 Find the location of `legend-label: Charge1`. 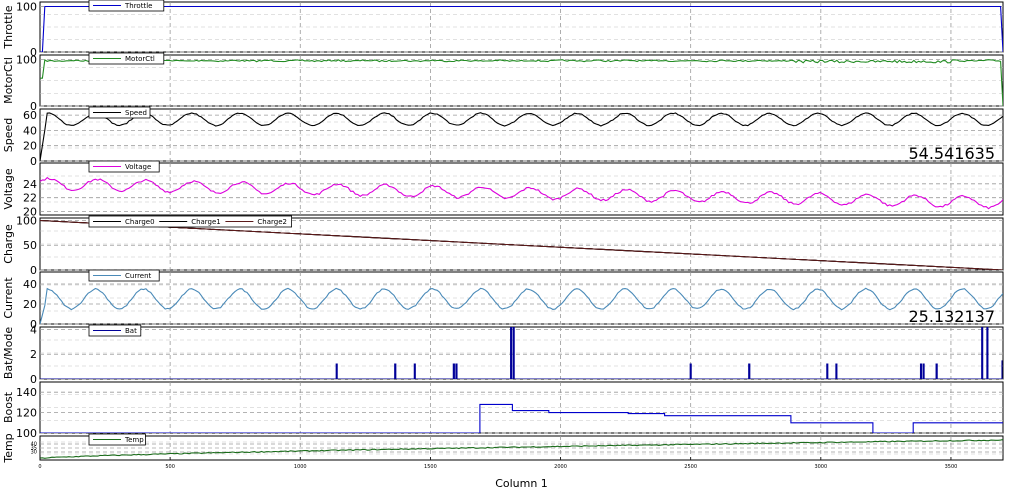

legend-label: Charge1 is located at coordinates (206, 222).